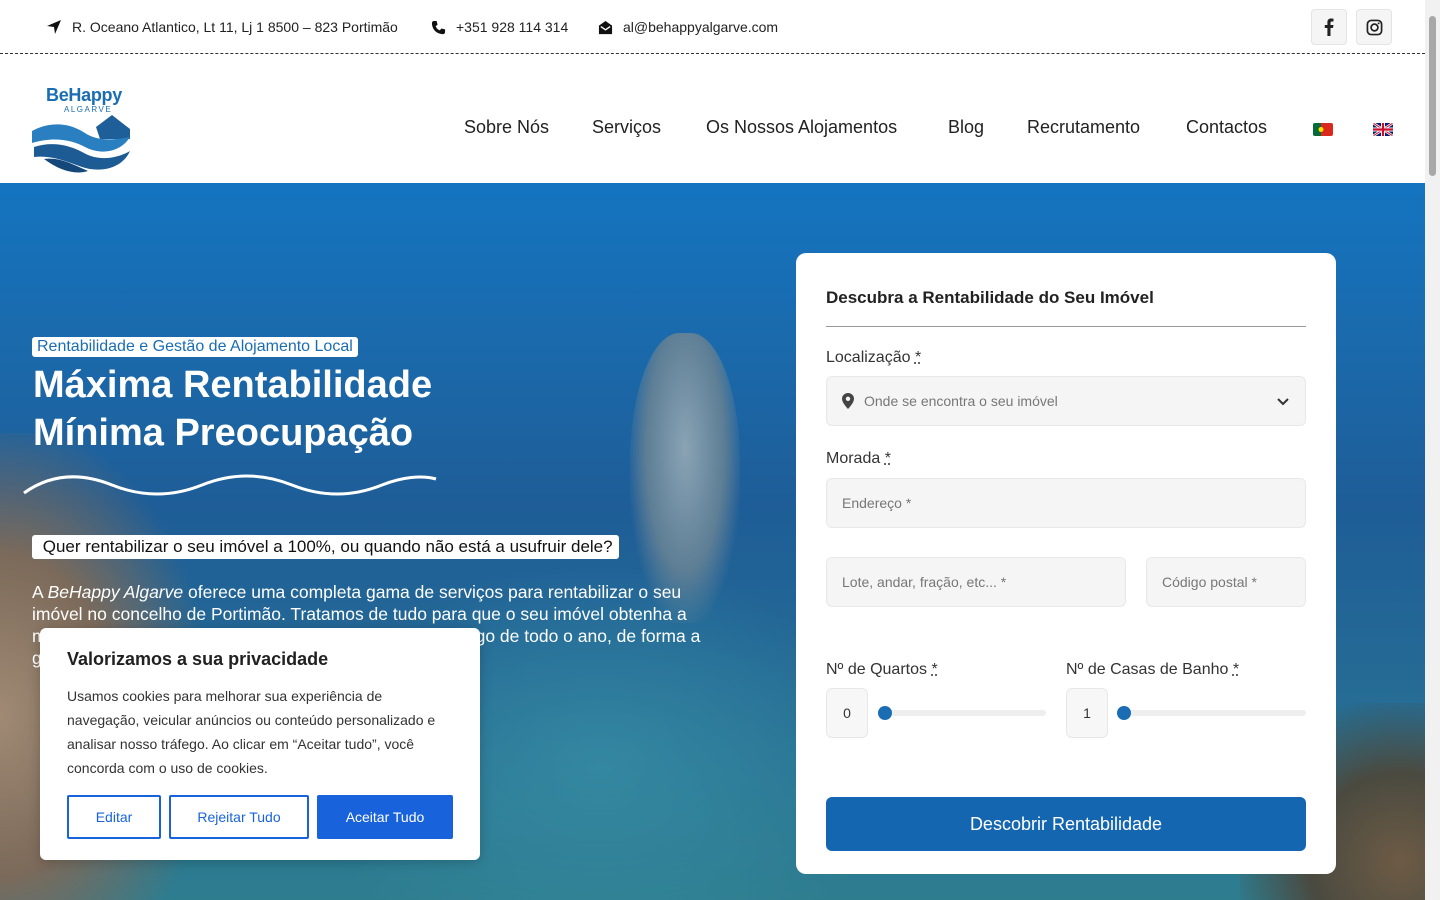  Describe the element at coordinates (115, 592) in the screenshot. I see `para-brand: BeHappy Algarve` at that location.